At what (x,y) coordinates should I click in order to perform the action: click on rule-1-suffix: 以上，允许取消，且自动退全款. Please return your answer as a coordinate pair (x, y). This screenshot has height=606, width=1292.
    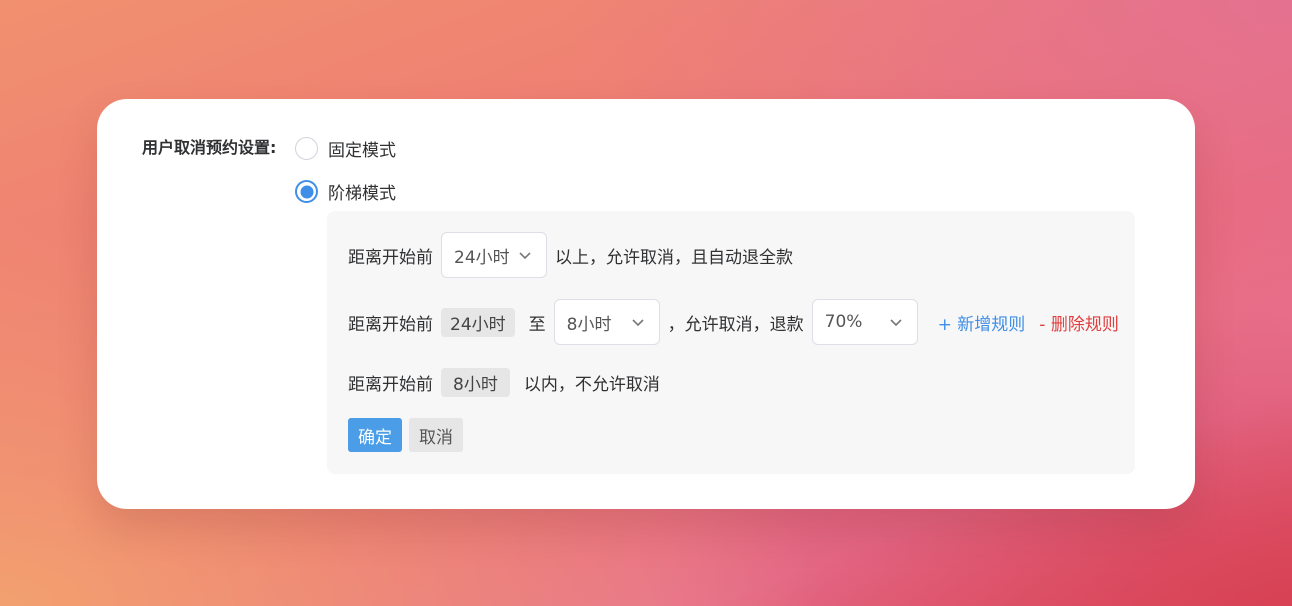
    Looking at the image, I should click on (674, 257).